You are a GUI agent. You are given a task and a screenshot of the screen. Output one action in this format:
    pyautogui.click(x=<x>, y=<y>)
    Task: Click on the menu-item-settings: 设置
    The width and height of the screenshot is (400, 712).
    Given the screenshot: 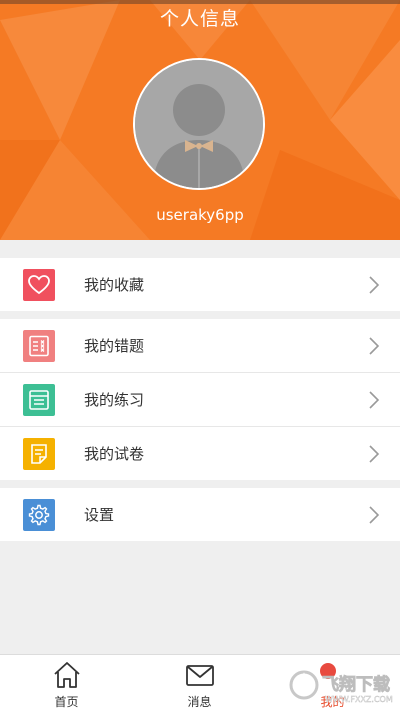 What is the action you would take?
    pyautogui.click(x=200, y=514)
    